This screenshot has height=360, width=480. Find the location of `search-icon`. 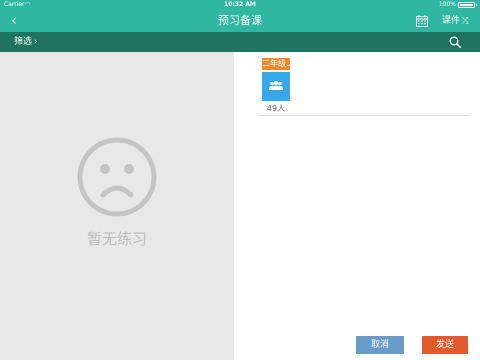

search-icon is located at coordinates (455, 42).